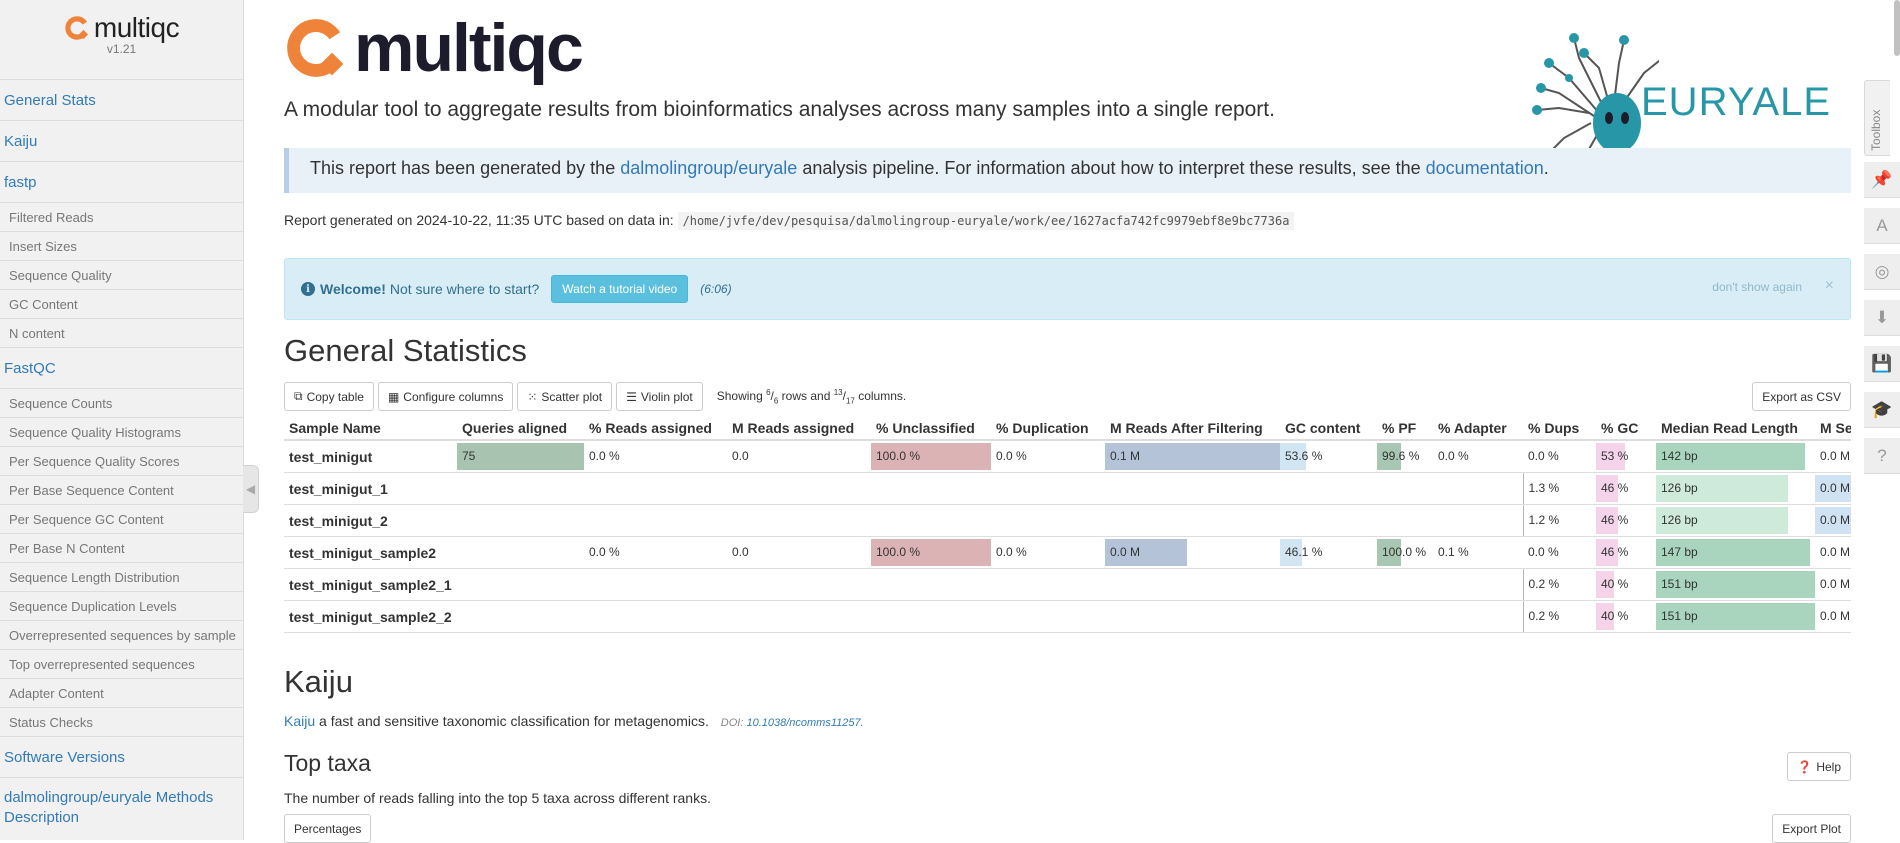 The width and height of the screenshot is (1900, 843). What do you see at coordinates (121, 432) in the screenshot?
I see `nav-sequence-quality-histograms: Sequence Quality Histograms` at bounding box center [121, 432].